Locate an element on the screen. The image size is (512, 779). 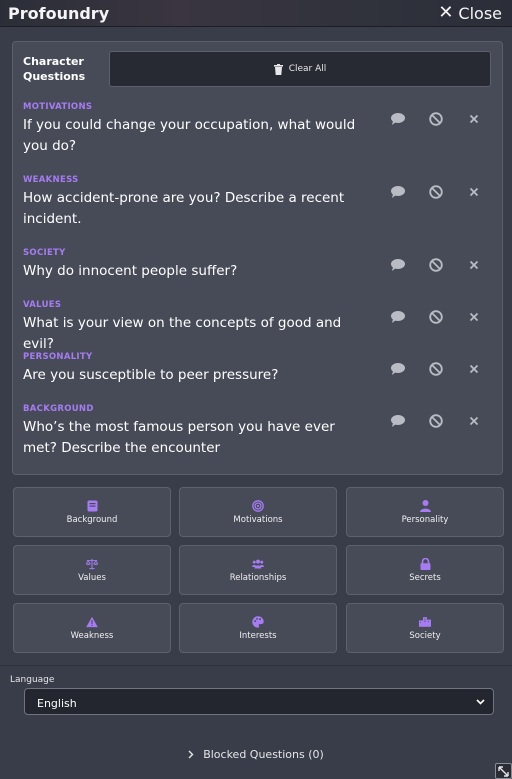
category-button-background: Background is located at coordinates (92, 512).